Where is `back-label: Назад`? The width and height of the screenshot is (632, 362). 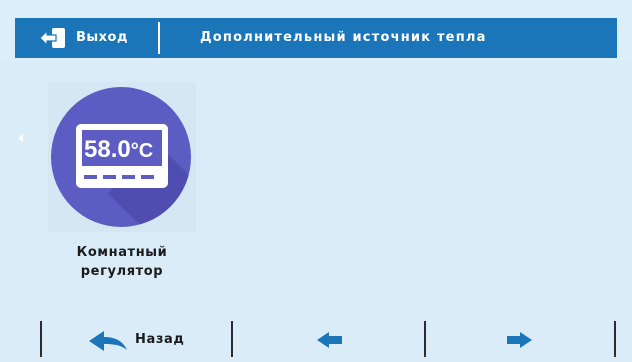
back-label: Назад is located at coordinates (160, 339).